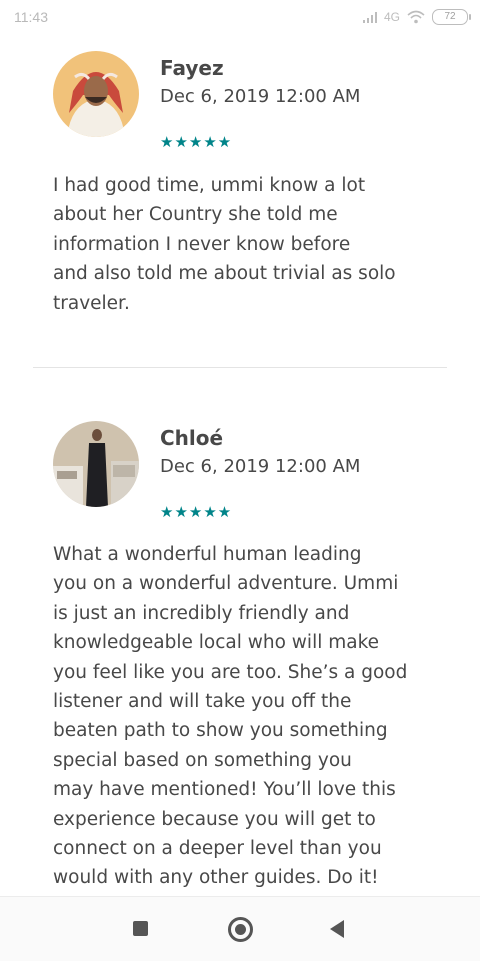 The image size is (480, 961). Describe the element at coordinates (369, 17) in the screenshot. I see `signal-icon` at that location.